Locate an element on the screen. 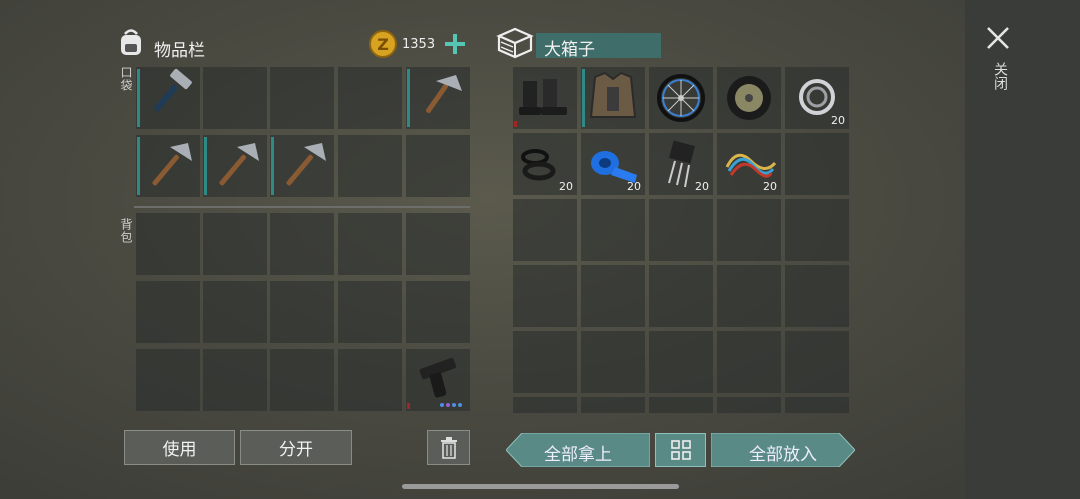 This screenshot has height=499, width=1080. side-panel is located at coordinates (1022, 249).